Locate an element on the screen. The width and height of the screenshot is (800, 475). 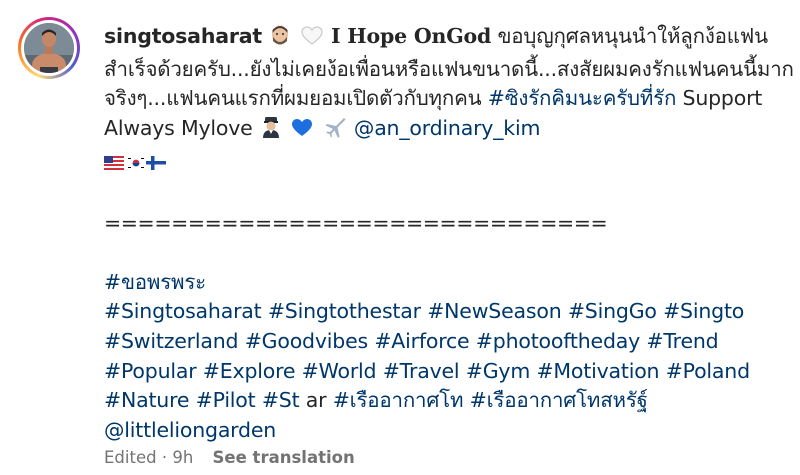
finland-flag-icon is located at coordinates (156, 164).